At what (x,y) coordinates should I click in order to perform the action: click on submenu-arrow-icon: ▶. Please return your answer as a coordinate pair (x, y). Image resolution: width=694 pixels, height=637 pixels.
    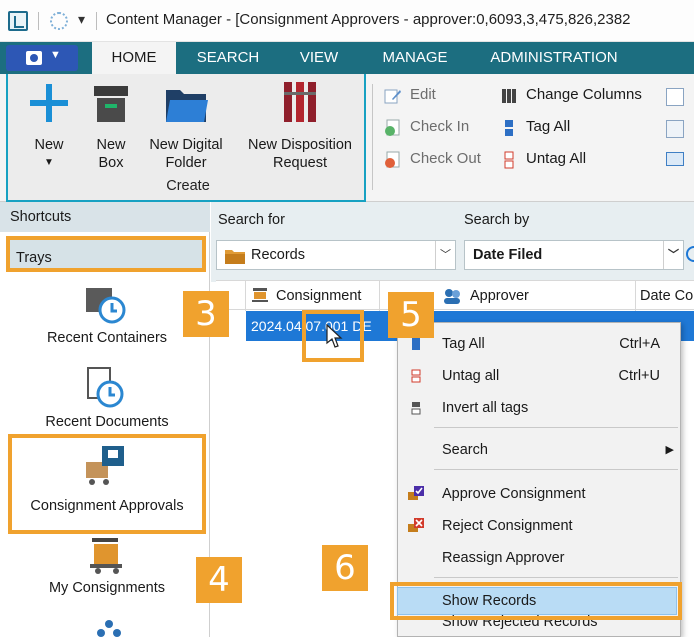
    Looking at the image, I should click on (669, 450).